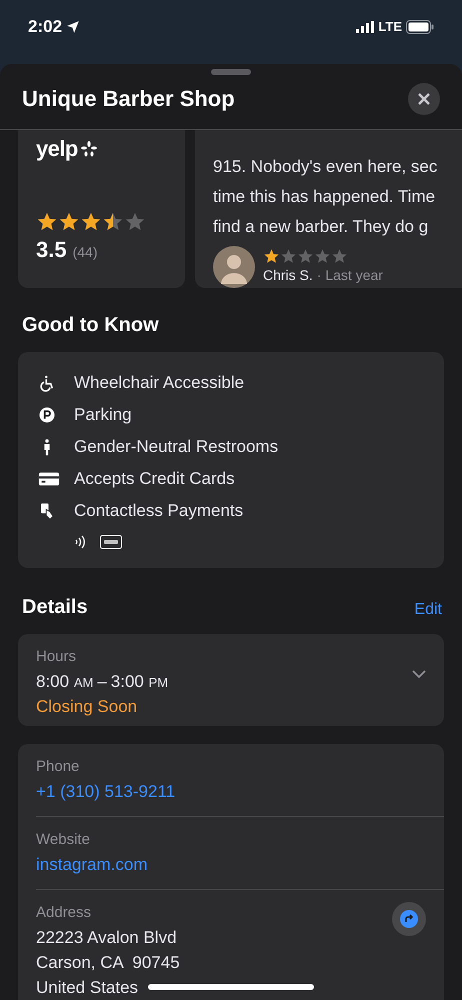 Image resolution: width=462 pixels, height=1000 pixels. What do you see at coordinates (92, 864) in the screenshot?
I see `website-link: instagram.com` at bounding box center [92, 864].